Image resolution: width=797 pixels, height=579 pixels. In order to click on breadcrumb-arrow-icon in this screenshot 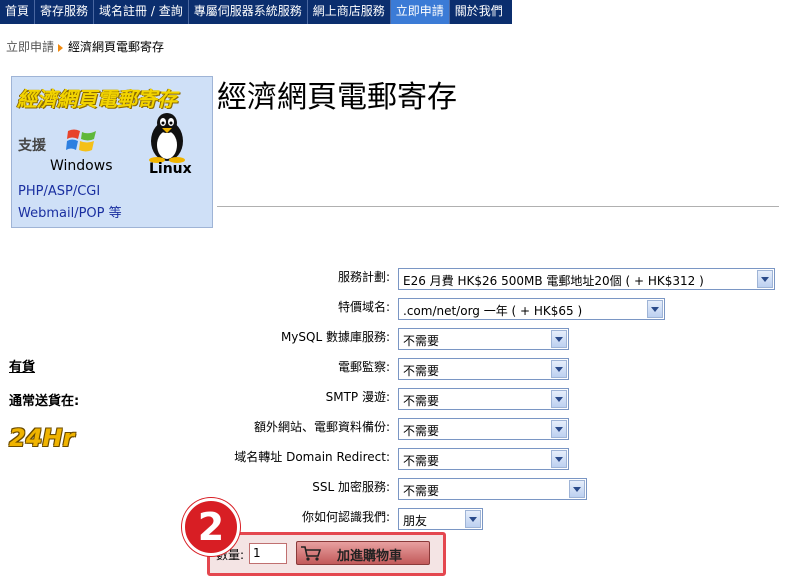, I will do `click(61, 47)`.